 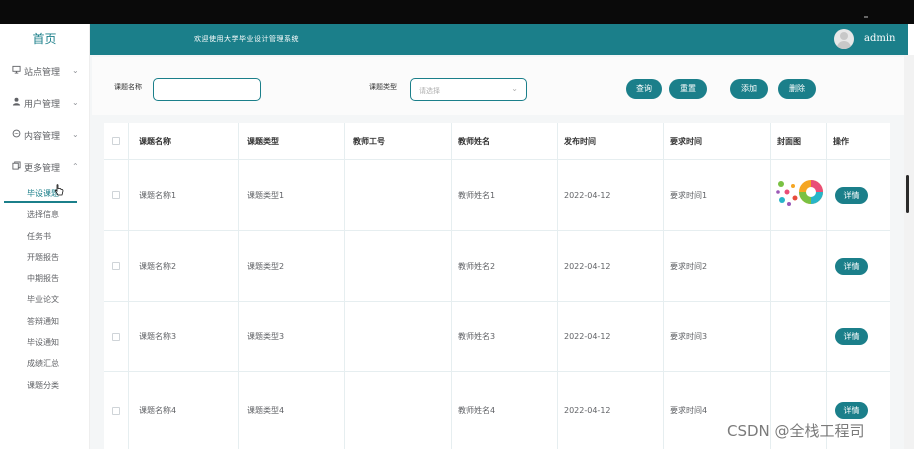 I want to click on sidebar-item-topics: 毕设课题, so click(x=44, y=193).